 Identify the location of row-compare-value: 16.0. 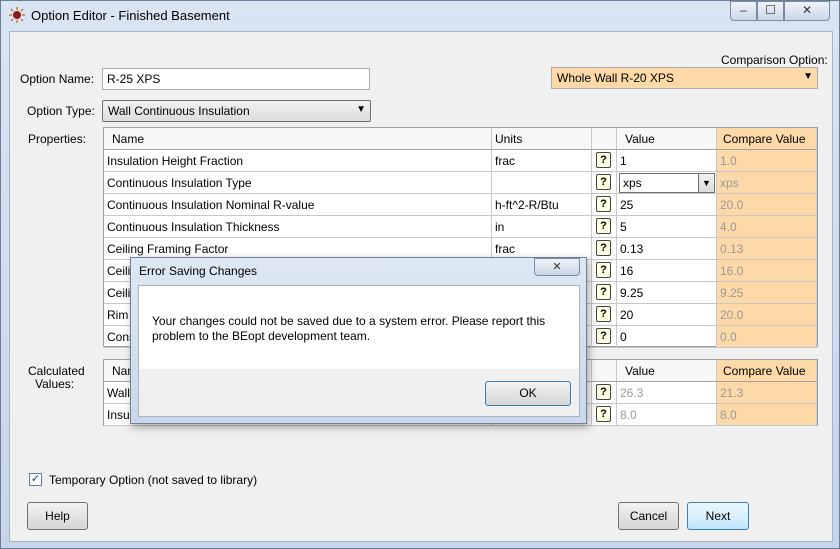
(767, 271).